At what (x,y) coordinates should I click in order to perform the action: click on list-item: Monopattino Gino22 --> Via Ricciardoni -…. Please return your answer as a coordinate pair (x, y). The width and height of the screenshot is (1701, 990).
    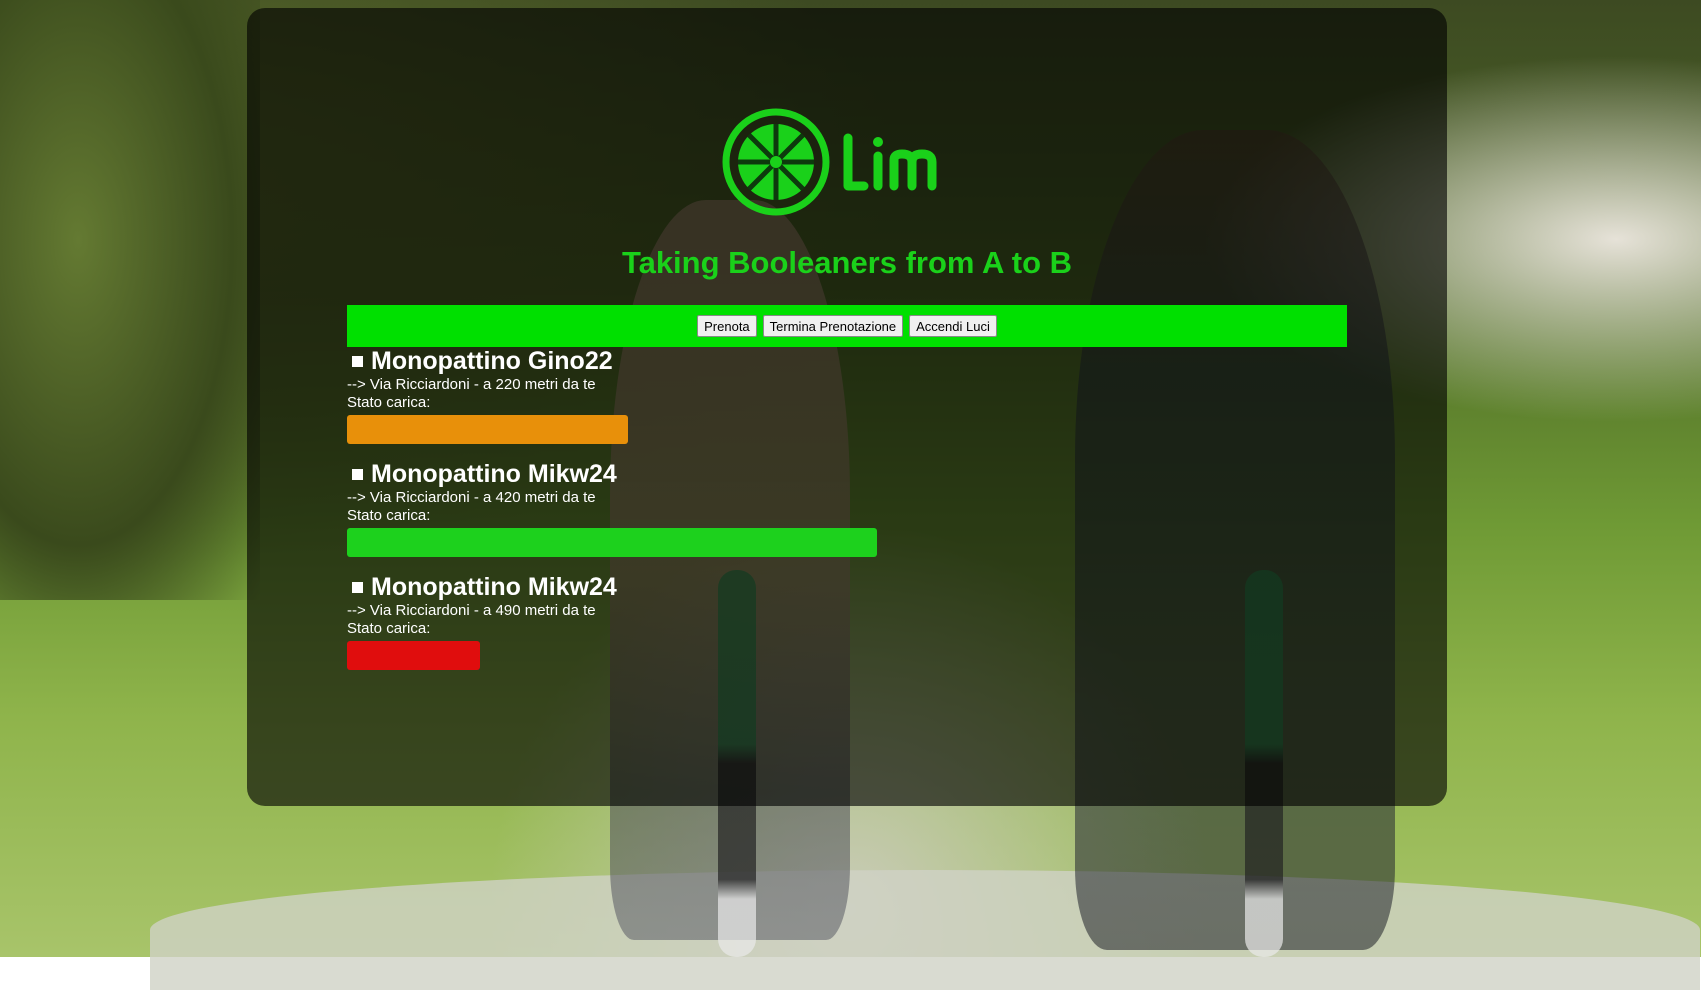
    Looking at the image, I should click on (697, 402).